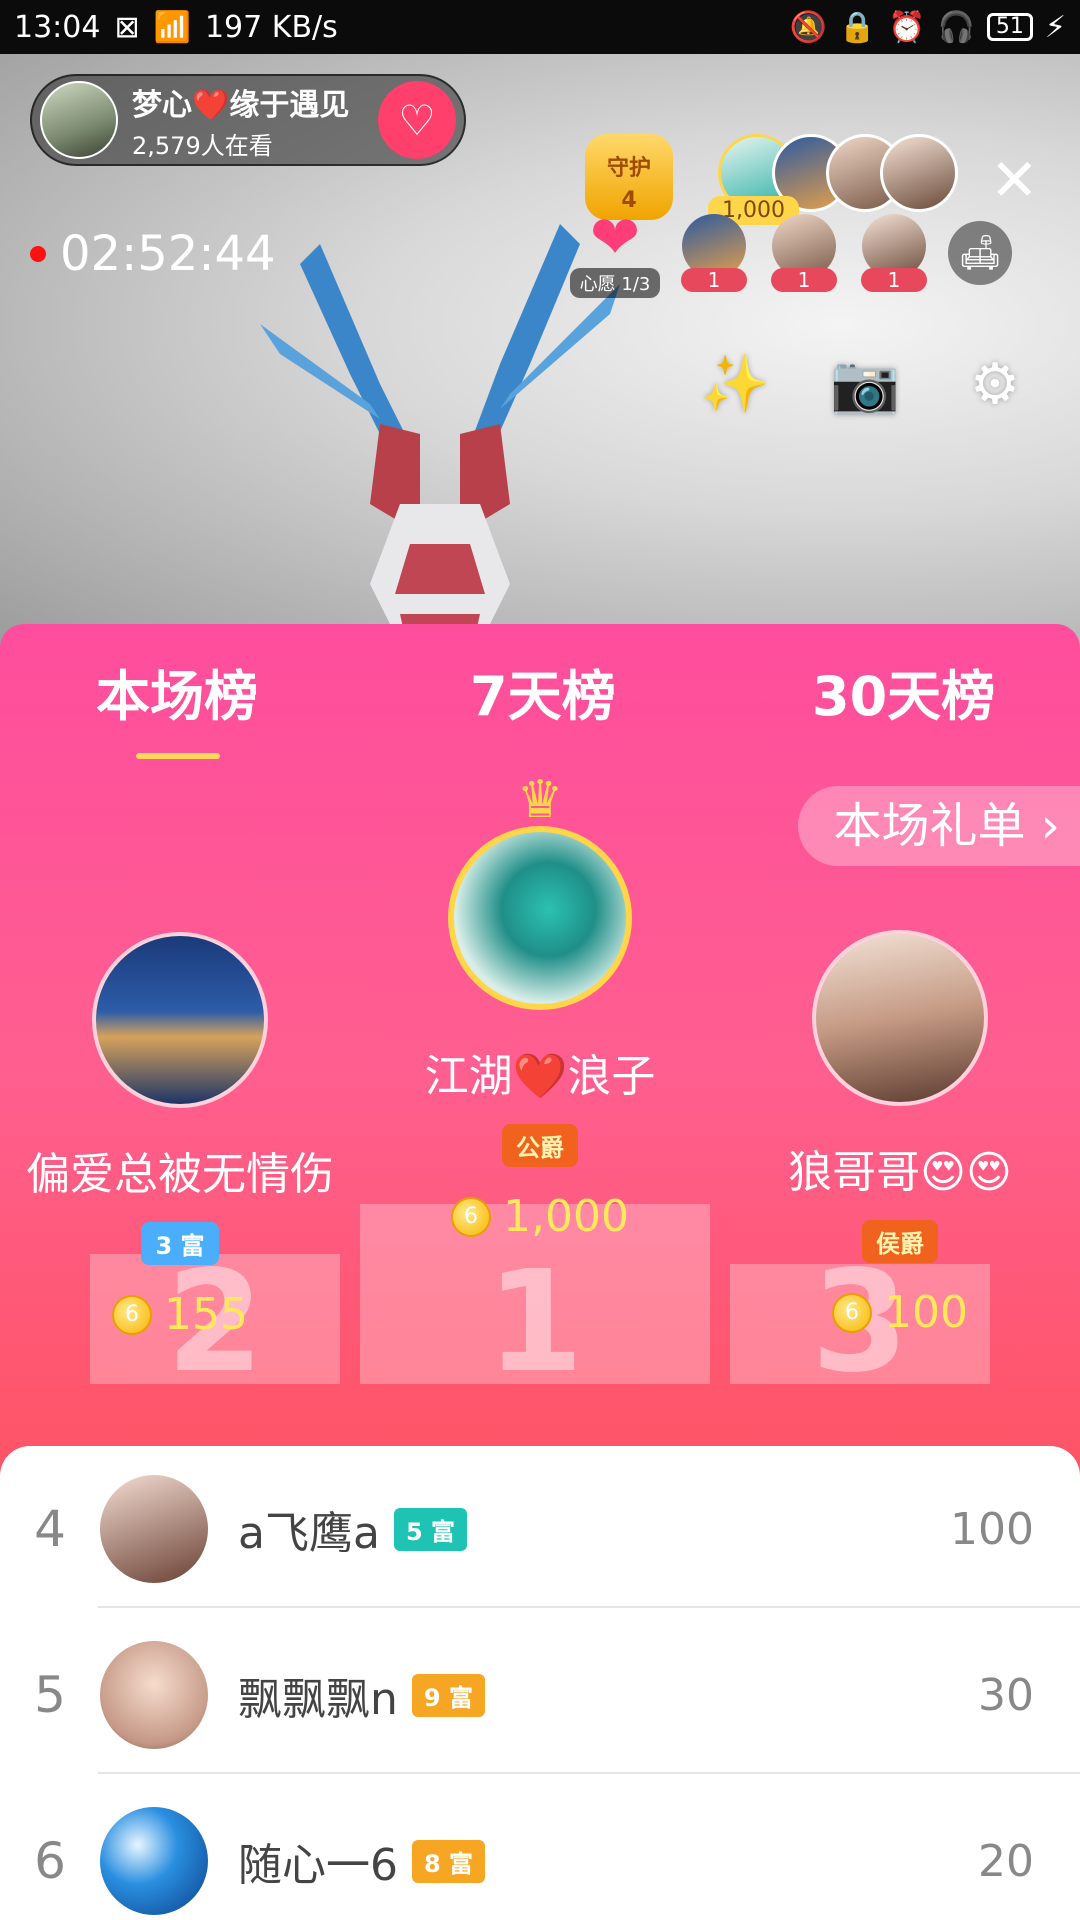  I want to click on lock-rotation-icon: 🔒, so click(857, 27).